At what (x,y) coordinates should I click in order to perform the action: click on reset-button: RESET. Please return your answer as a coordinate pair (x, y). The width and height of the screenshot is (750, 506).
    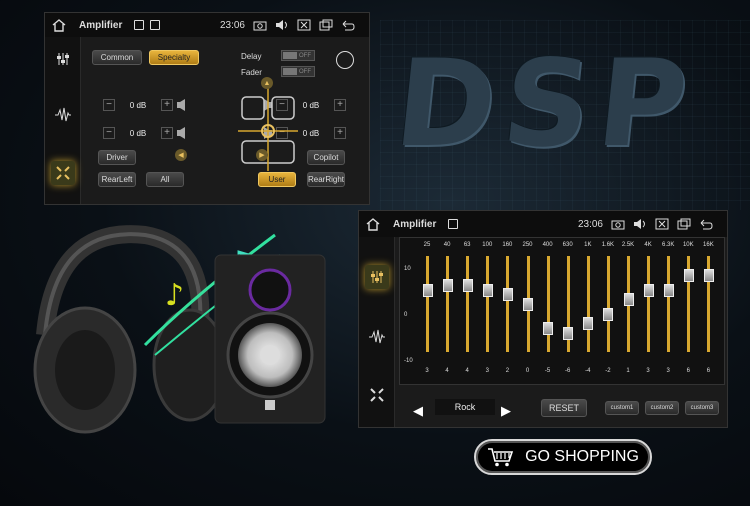
    Looking at the image, I should click on (564, 408).